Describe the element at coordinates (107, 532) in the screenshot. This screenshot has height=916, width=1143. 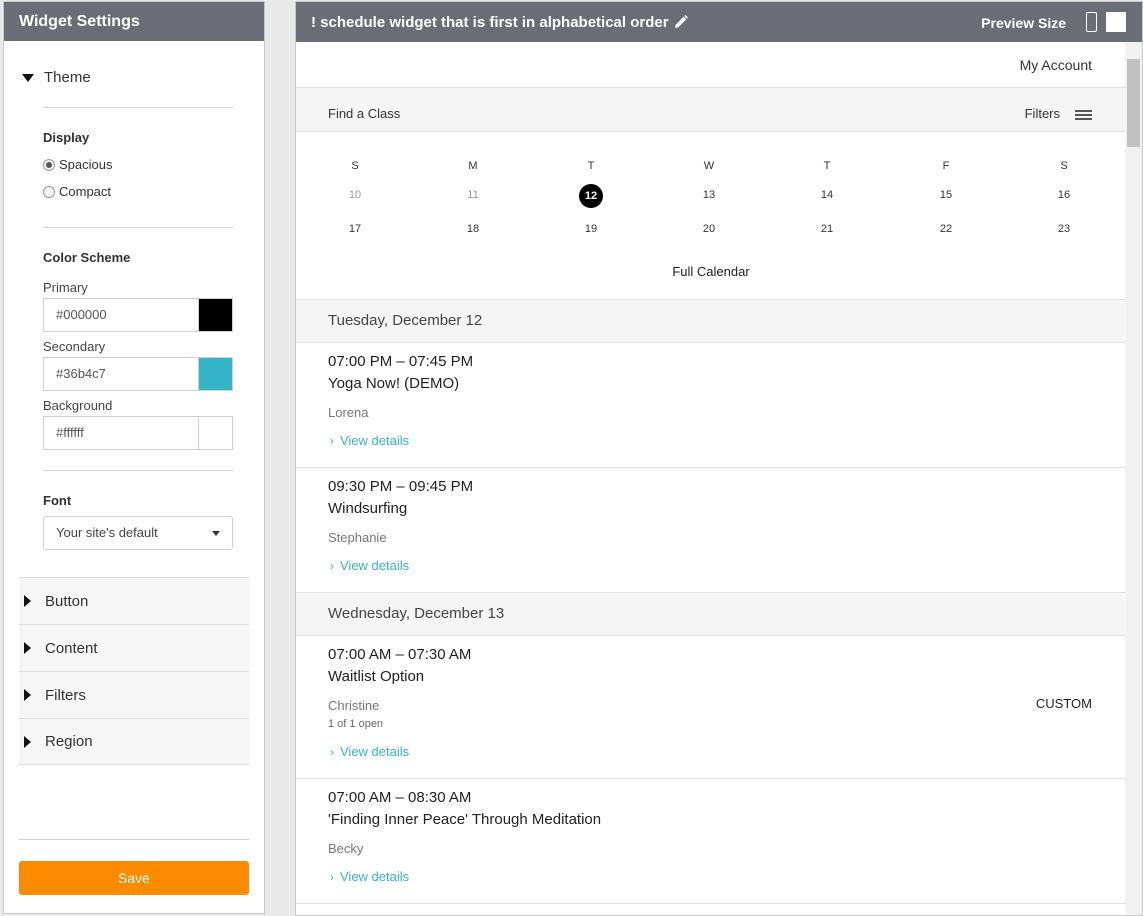
I see `font-select-value: Your site's default` at that location.